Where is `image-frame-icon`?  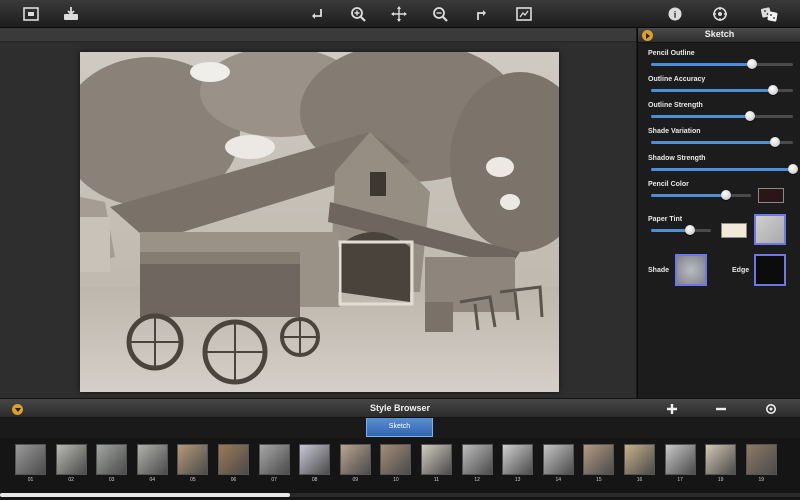
image-frame-icon is located at coordinates (31, 14).